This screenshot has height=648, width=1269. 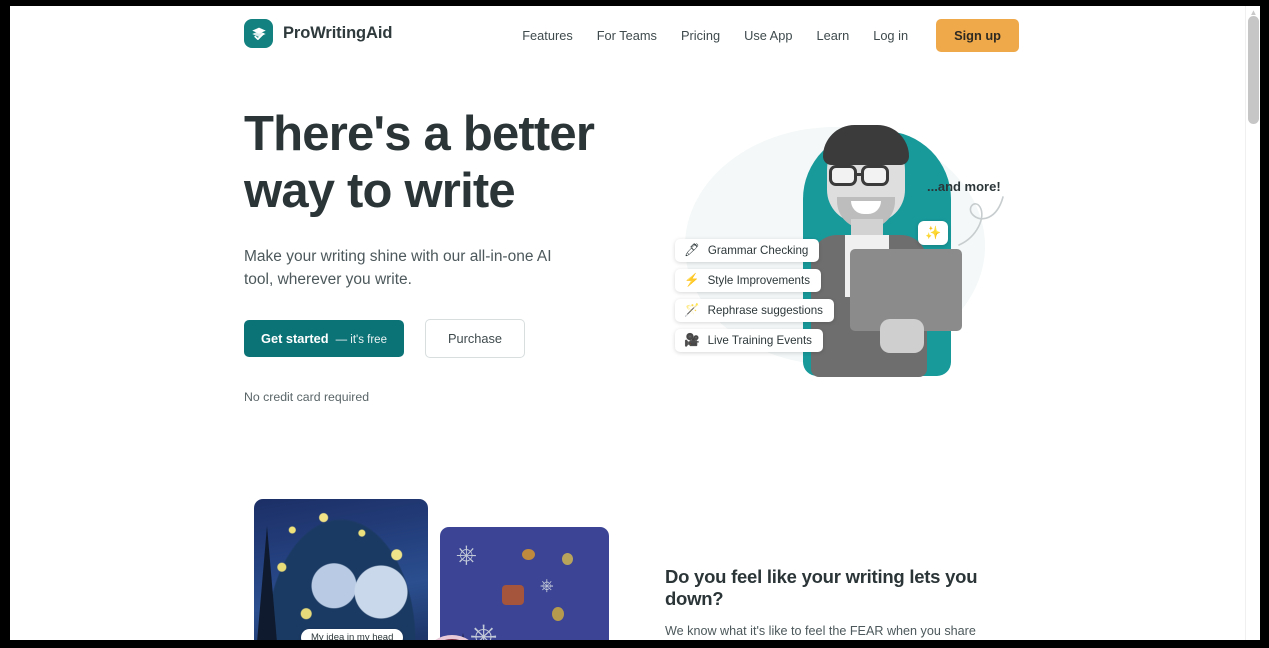 I want to click on page-title: There's a better way to write, so click(x=444, y=163).